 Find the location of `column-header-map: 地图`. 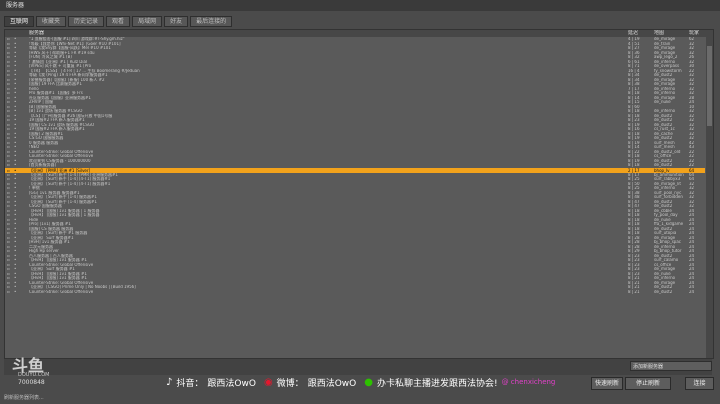

column-header-map: 地图 is located at coordinates (659, 33).